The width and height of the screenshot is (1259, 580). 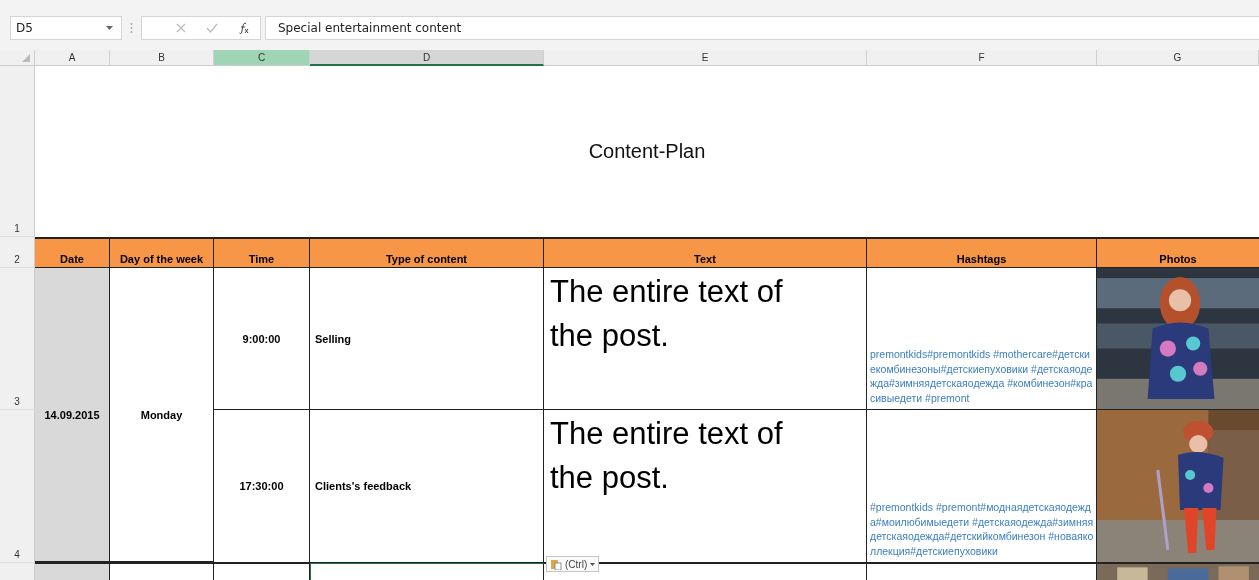 What do you see at coordinates (427, 252) in the screenshot?
I see `table-header-cell: Type of content` at bounding box center [427, 252].